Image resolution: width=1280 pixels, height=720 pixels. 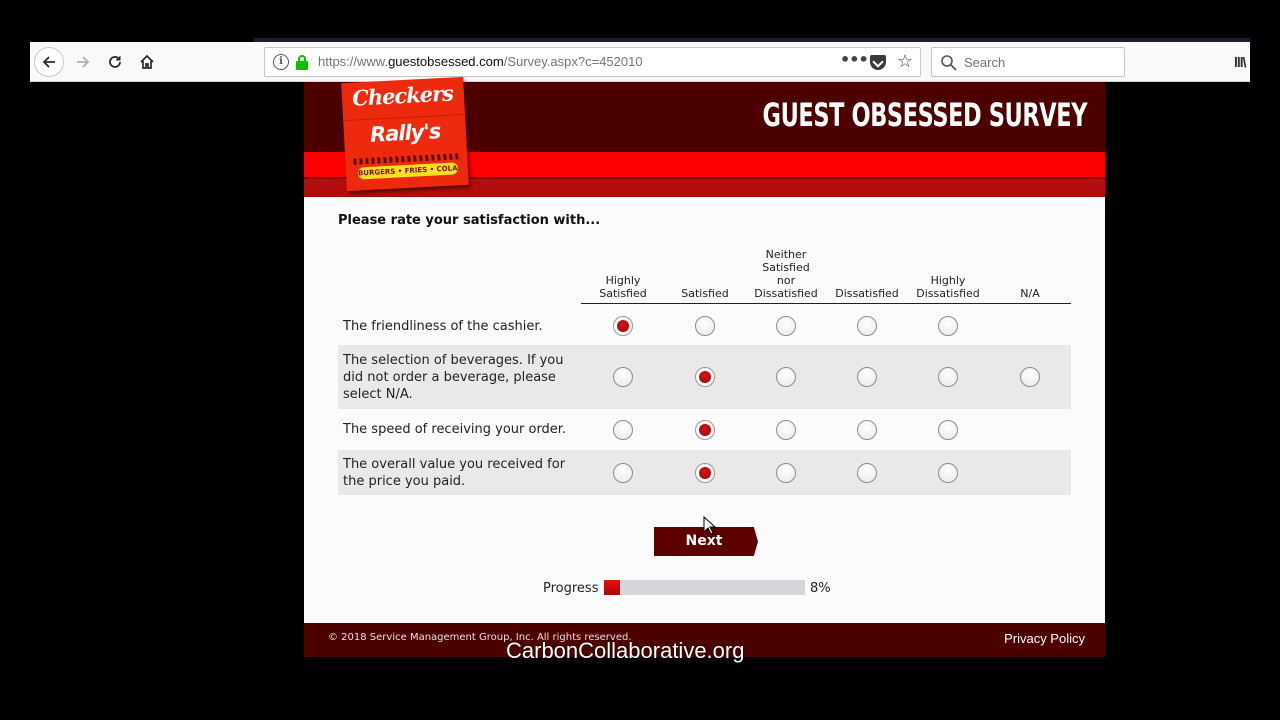 I want to click on column-header: Neither Satisfied nor Dissatisfied, so click(x=786, y=274).